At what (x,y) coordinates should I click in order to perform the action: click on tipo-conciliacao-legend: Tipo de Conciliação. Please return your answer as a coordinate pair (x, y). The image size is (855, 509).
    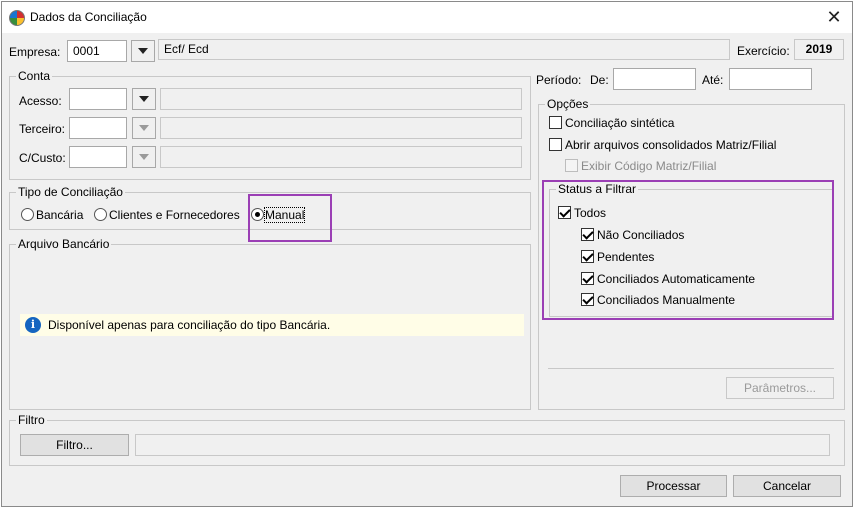
    Looking at the image, I should click on (70, 192).